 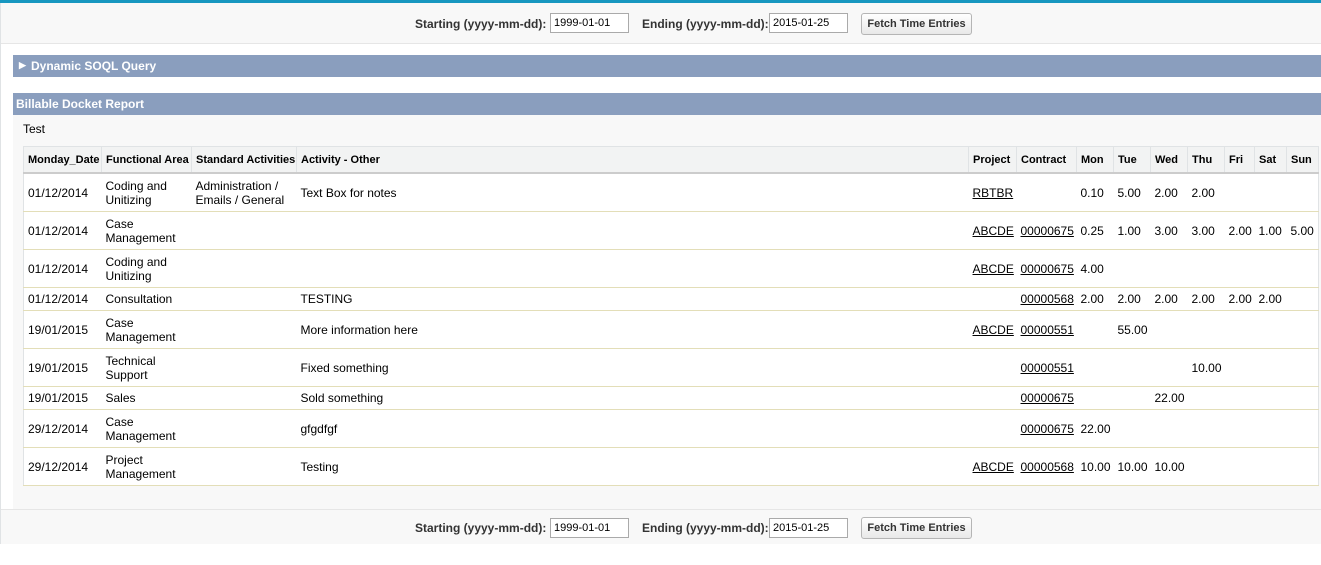 I want to click on thu-cell: 10.00, so click(x=1206, y=367).